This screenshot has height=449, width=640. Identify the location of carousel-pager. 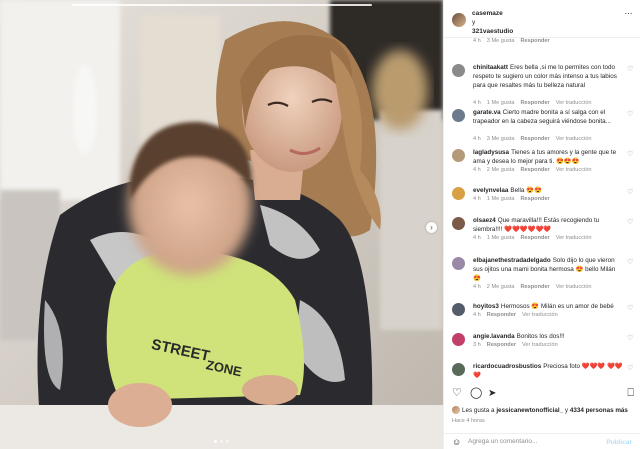
(221, 441).